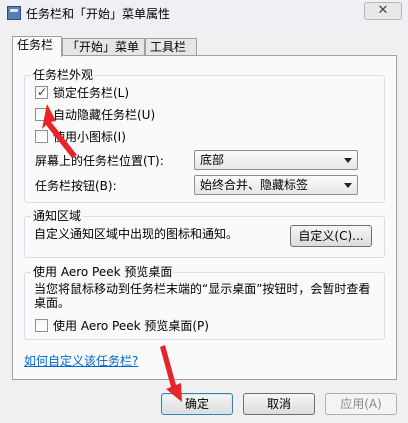 Image resolution: width=408 pixels, height=423 pixels. I want to click on auto-hide-label: 自动隐藏任务栏(U), so click(104, 115).